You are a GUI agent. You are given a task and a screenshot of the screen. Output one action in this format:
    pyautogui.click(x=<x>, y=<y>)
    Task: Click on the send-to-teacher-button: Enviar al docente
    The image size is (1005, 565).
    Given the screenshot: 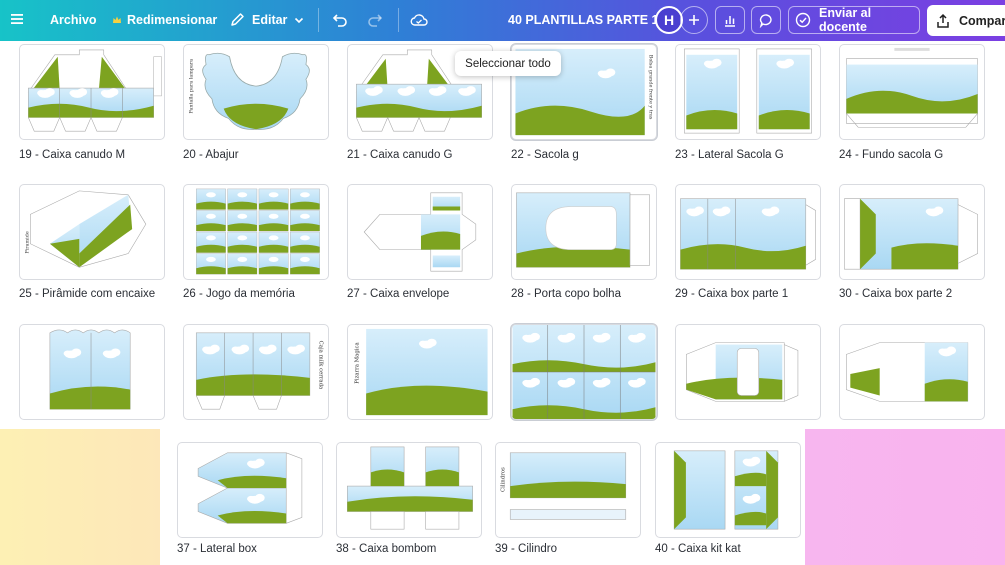 What is the action you would take?
    pyautogui.click(x=854, y=20)
    